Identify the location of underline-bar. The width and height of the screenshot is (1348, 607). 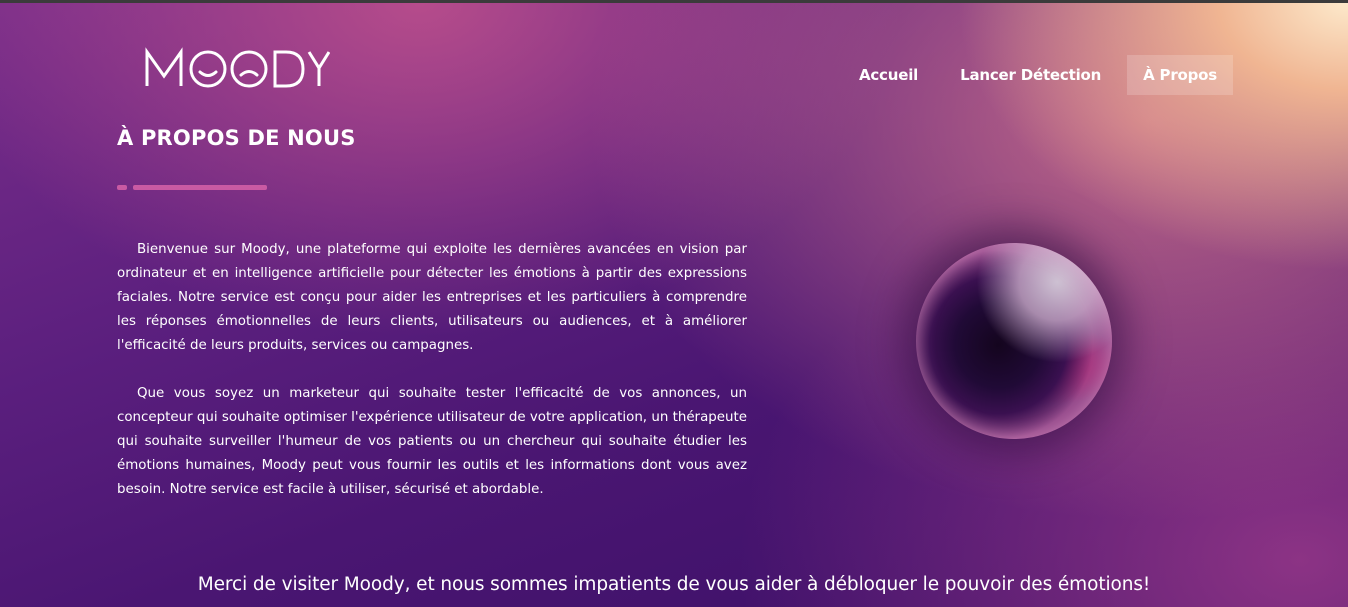
(200, 187).